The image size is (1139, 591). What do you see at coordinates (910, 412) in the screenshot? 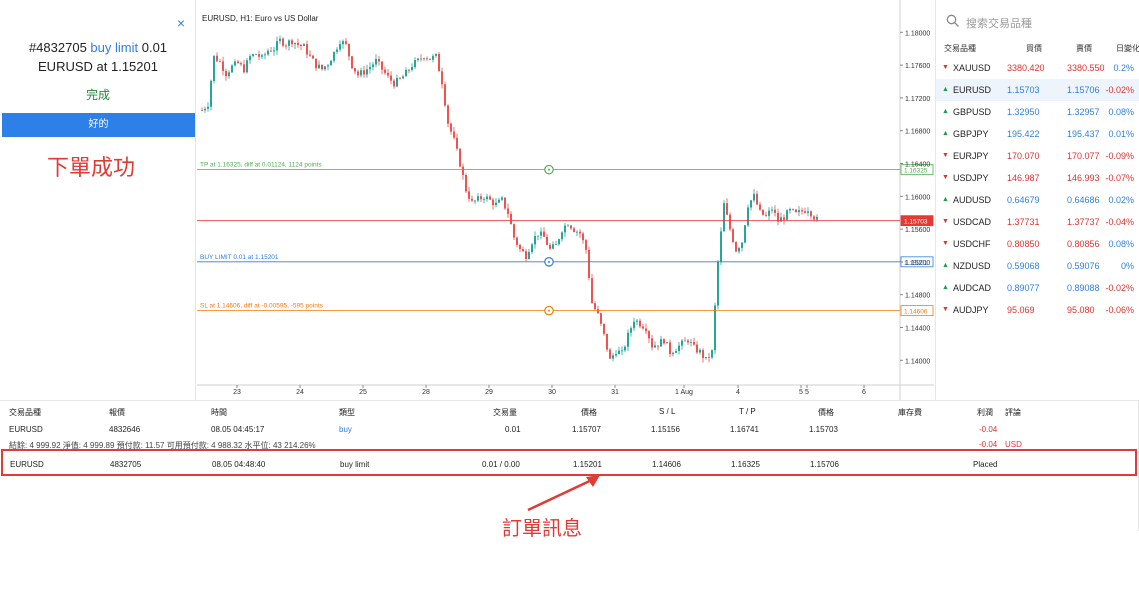
I see `col-swap: 庫存費` at bounding box center [910, 412].